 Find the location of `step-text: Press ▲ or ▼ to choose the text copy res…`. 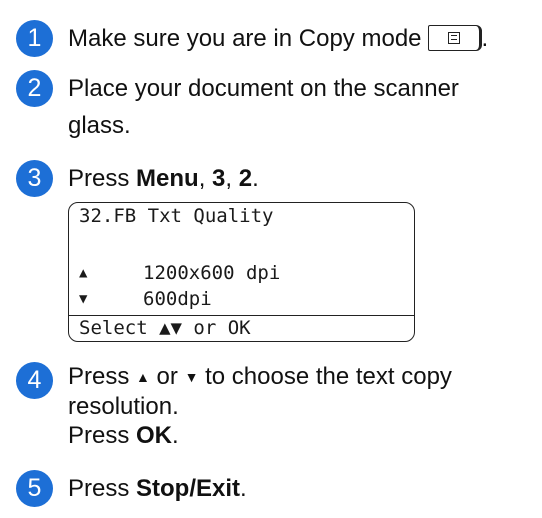

step-text: Press ▲ or ▼ to choose the text copy res… is located at coordinates (260, 406).